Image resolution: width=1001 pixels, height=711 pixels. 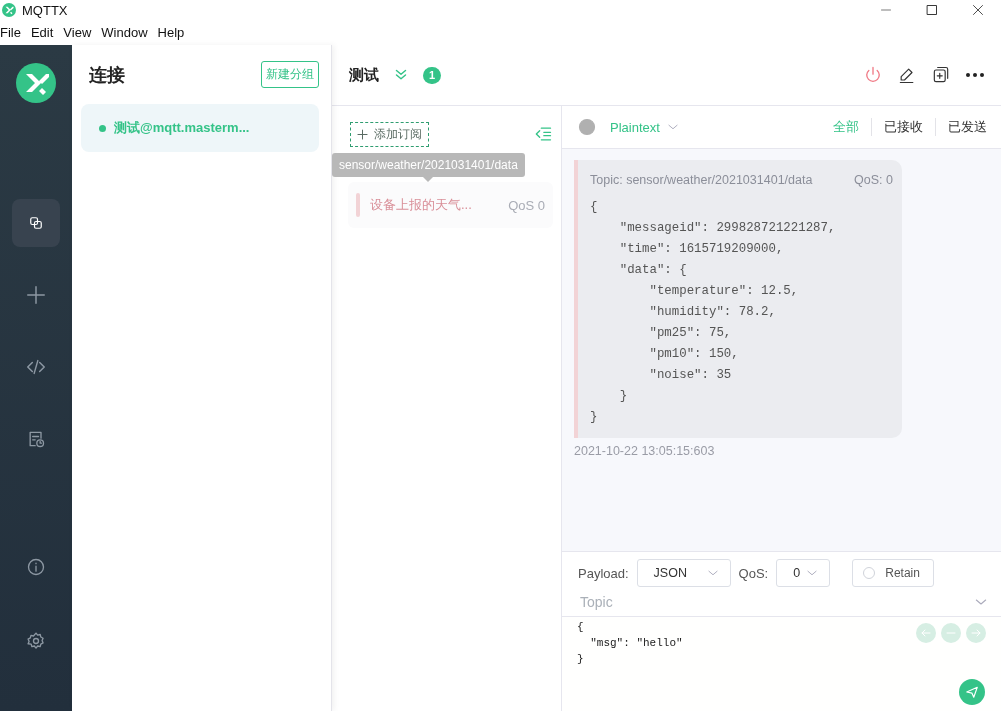 What do you see at coordinates (107, 75) in the screenshot?
I see `connections-title: 连接` at bounding box center [107, 75].